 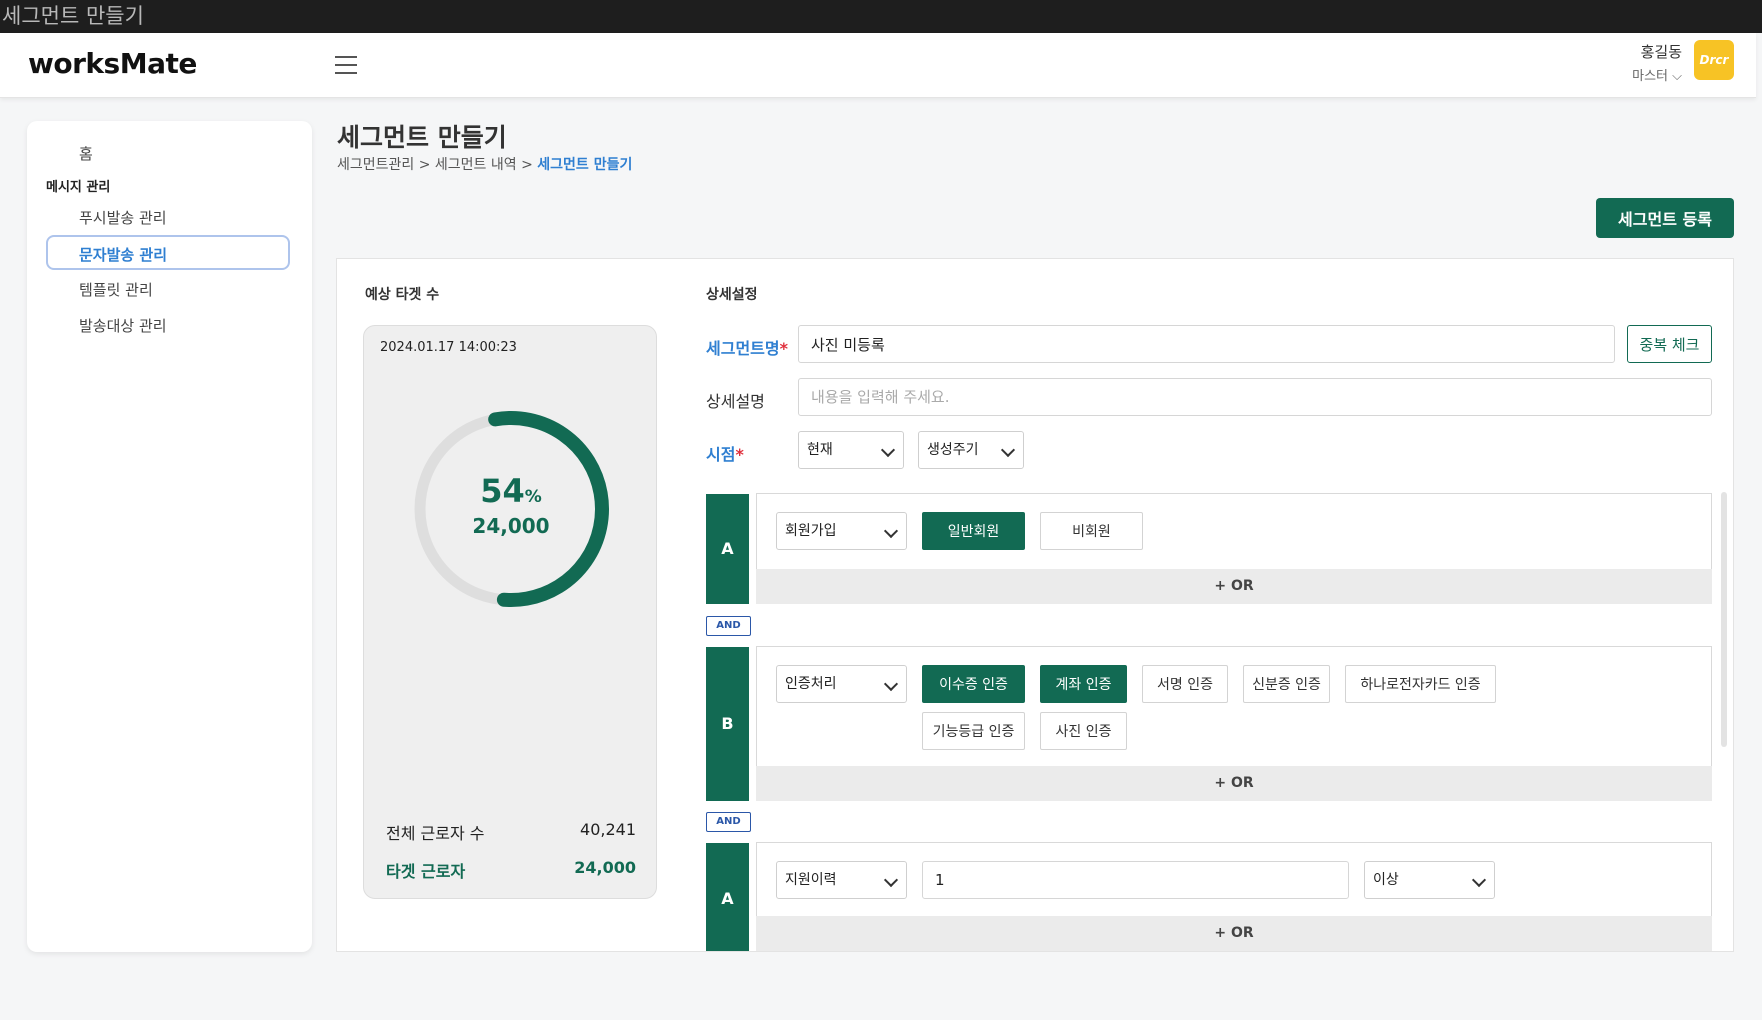 I want to click on target-percent: 54%, so click(x=511, y=491).